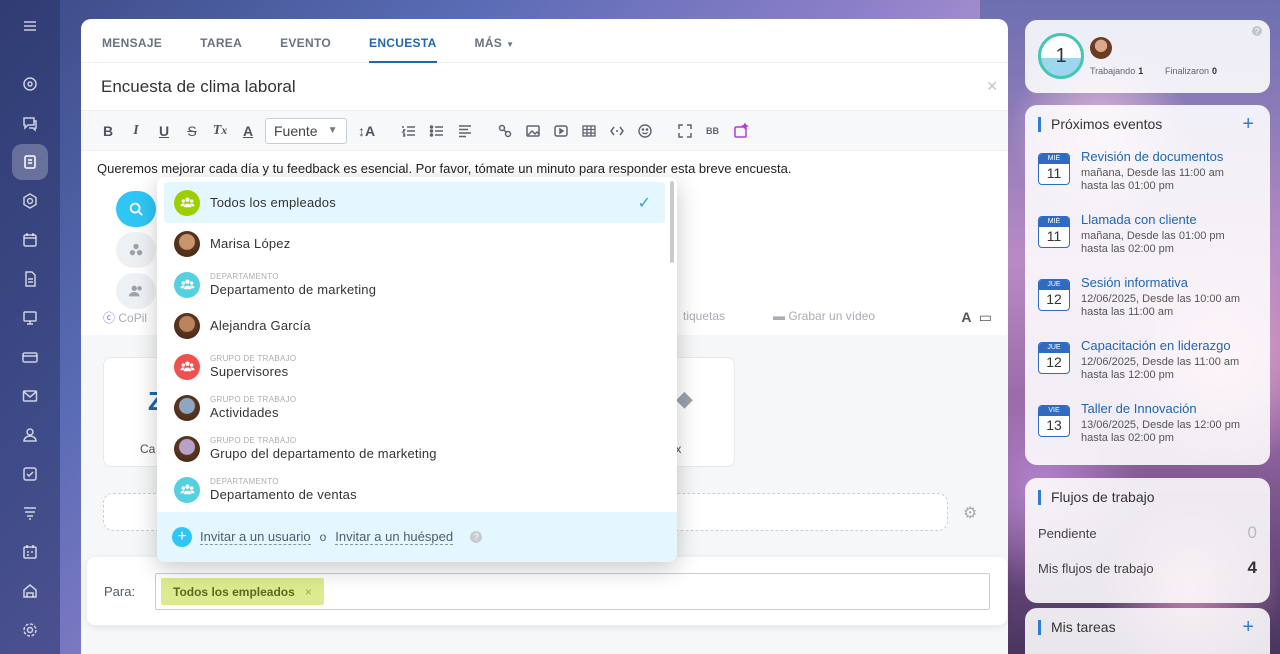 This screenshot has width=1280, height=654. I want to click on post-title-input: Encuesta de clima laboral, so click(198, 87).